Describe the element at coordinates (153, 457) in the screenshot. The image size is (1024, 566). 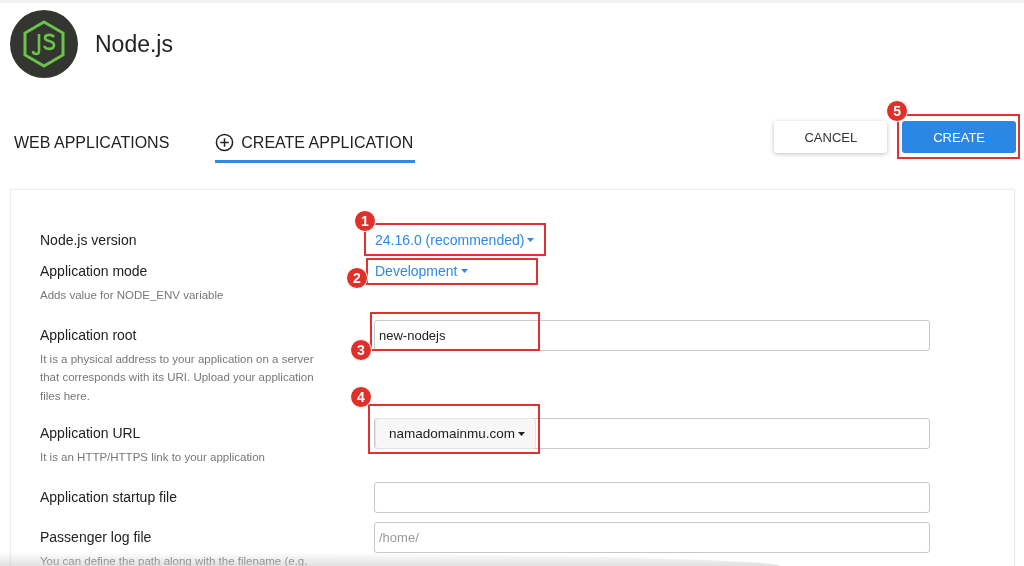
I see `field-hint: It is an HTTP/HTTPS link to your application` at that location.